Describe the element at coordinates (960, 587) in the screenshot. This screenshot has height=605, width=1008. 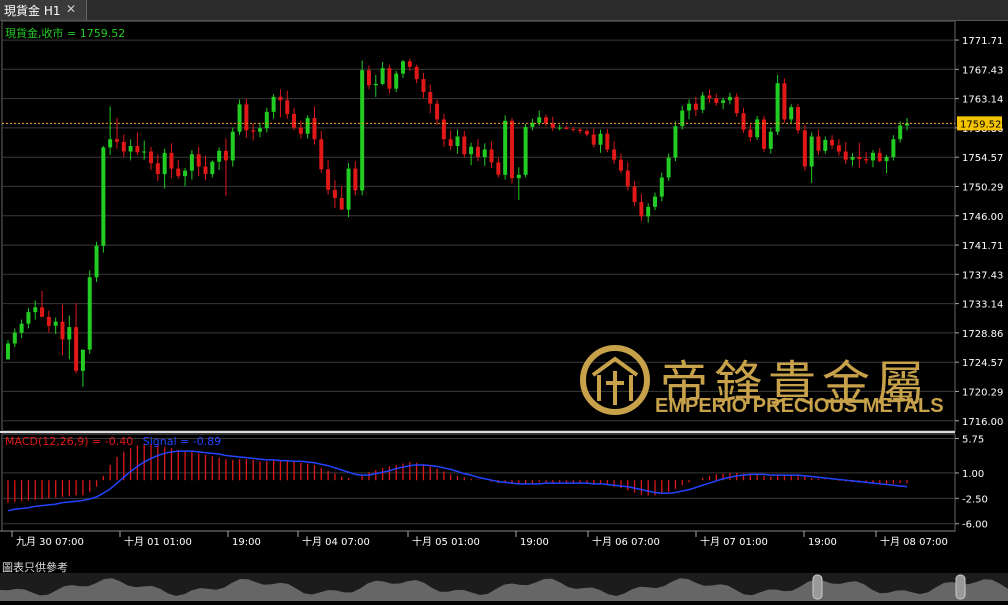
I see `scrollbar-handle-right` at that location.